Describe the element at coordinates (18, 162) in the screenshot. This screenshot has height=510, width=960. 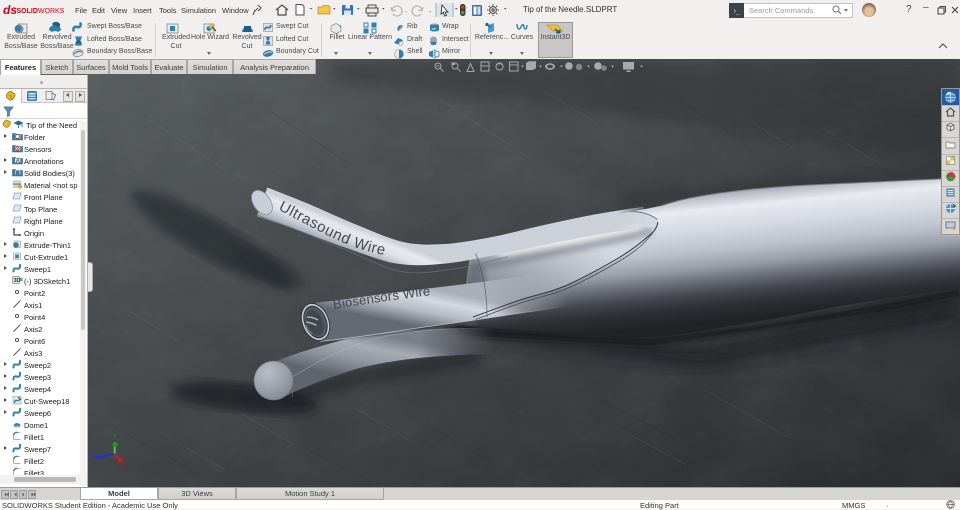
I see `svg-text: A` at that location.